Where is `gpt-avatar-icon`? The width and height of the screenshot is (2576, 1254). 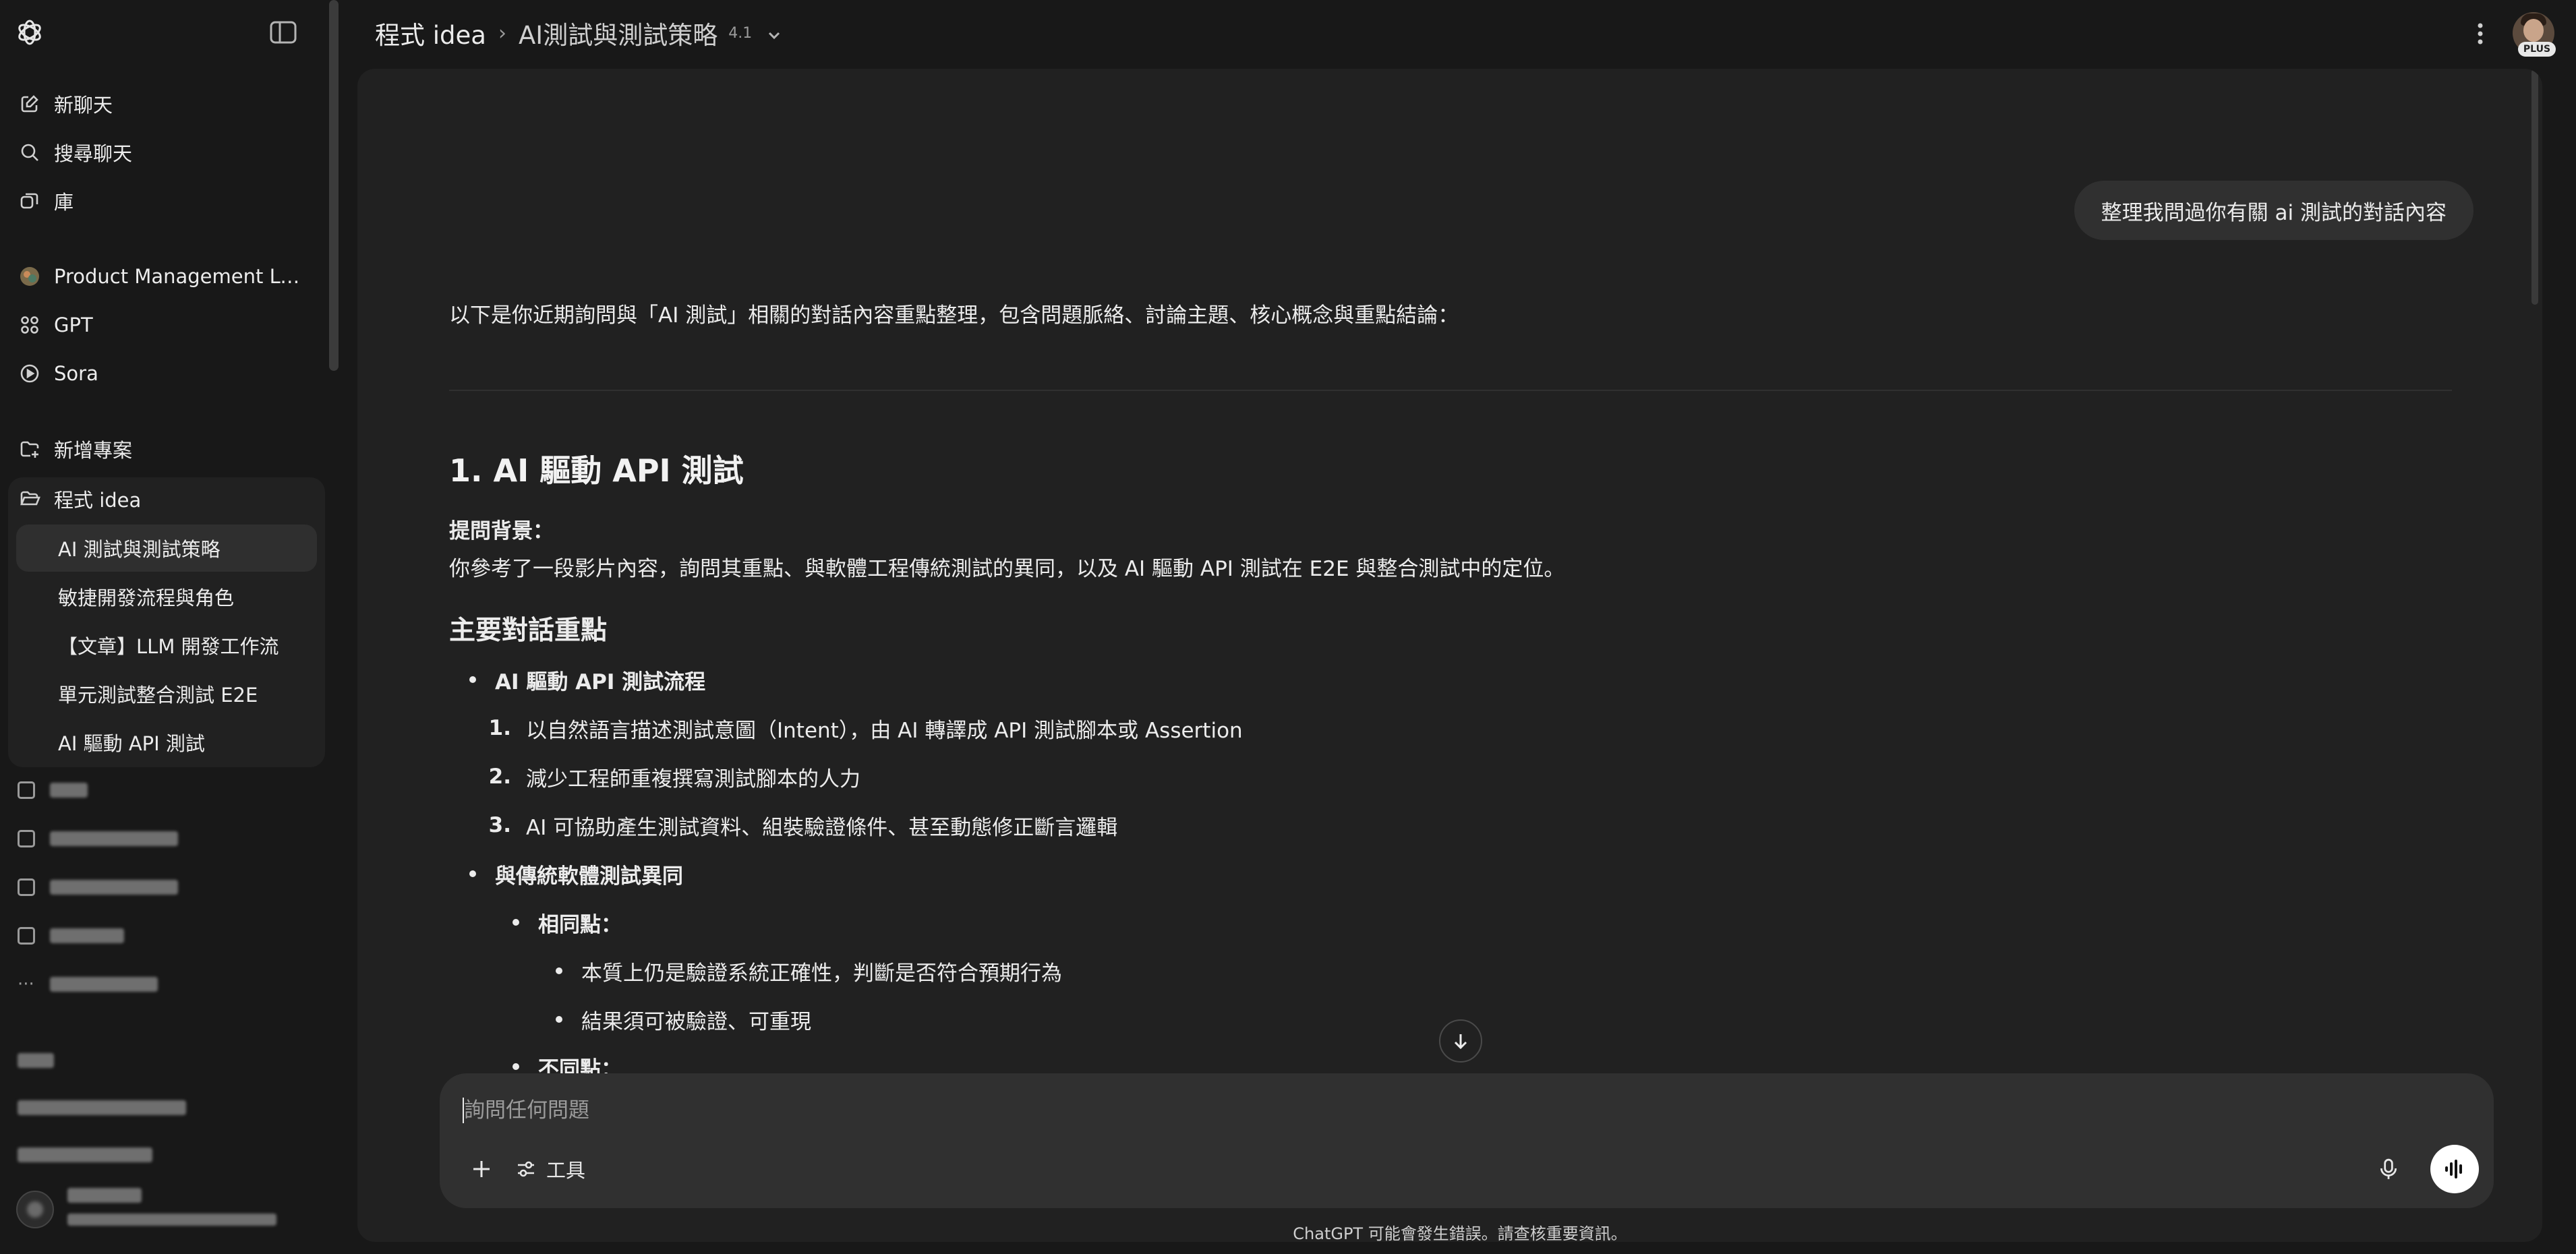 gpt-avatar-icon is located at coordinates (30, 276).